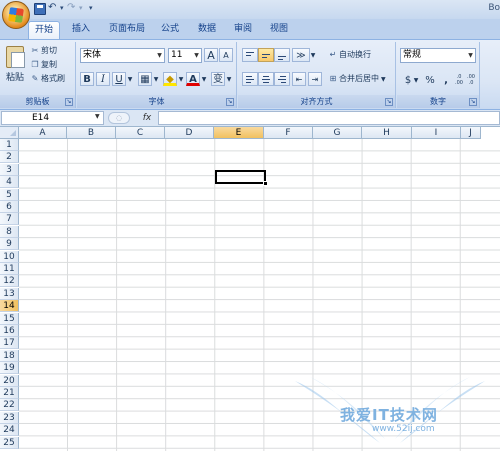  Describe the element at coordinates (147, 118) in the screenshot. I see `insert-function-button: fx` at that location.